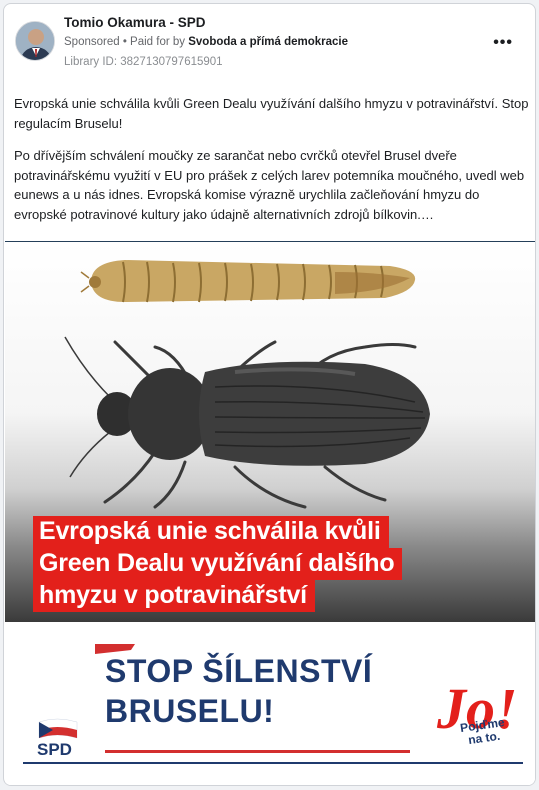  What do you see at coordinates (190, 711) in the screenshot?
I see `slogan-line-2: BRUSELU!` at bounding box center [190, 711].